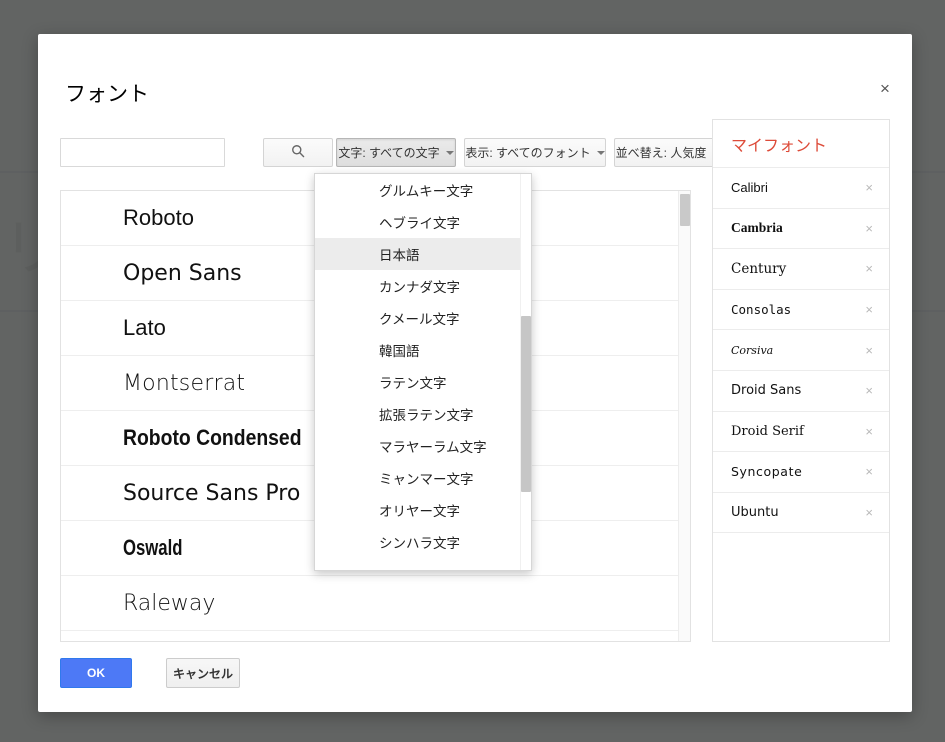  What do you see at coordinates (212, 437) in the screenshot?
I see `font-name: Roboto Condensed` at bounding box center [212, 437].